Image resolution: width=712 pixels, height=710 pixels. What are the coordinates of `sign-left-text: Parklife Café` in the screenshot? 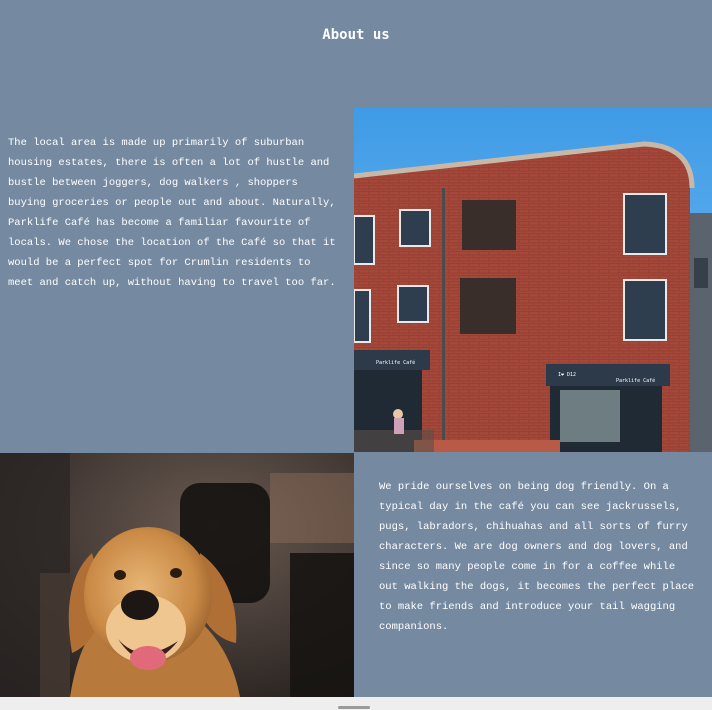 It's located at (395, 362).